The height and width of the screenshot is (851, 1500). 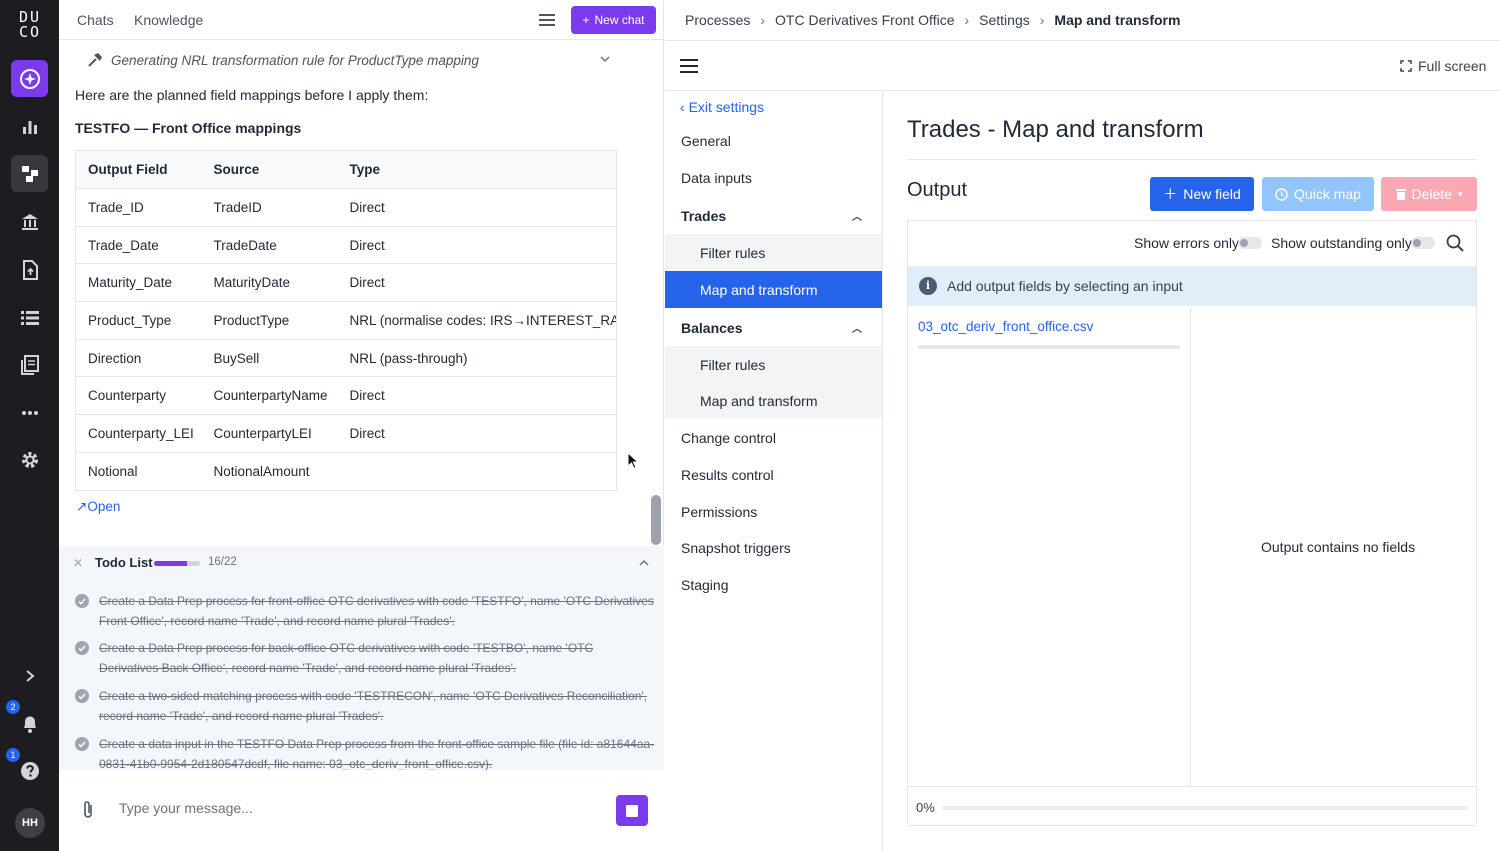 What do you see at coordinates (269, 358) in the screenshot?
I see `table-cell: BuySell` at bounding box center [269, 358].